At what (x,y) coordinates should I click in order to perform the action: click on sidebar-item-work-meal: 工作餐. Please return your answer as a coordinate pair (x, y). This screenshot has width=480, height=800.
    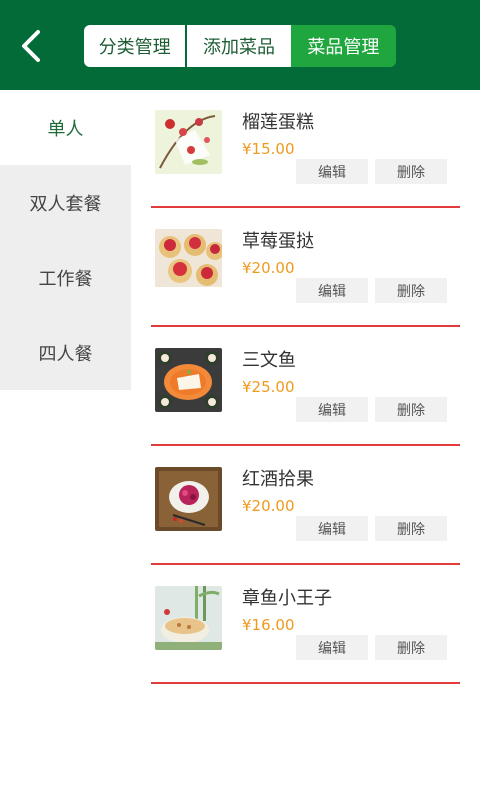
    Looking at the image, I should click on (65, 277).